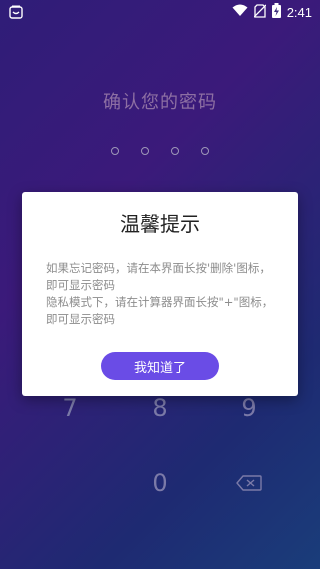 This screenshot has width=320, height=569. Describe the element at coordinates (160, 483) in the screenshot. I see `key-0: 0` at that location.